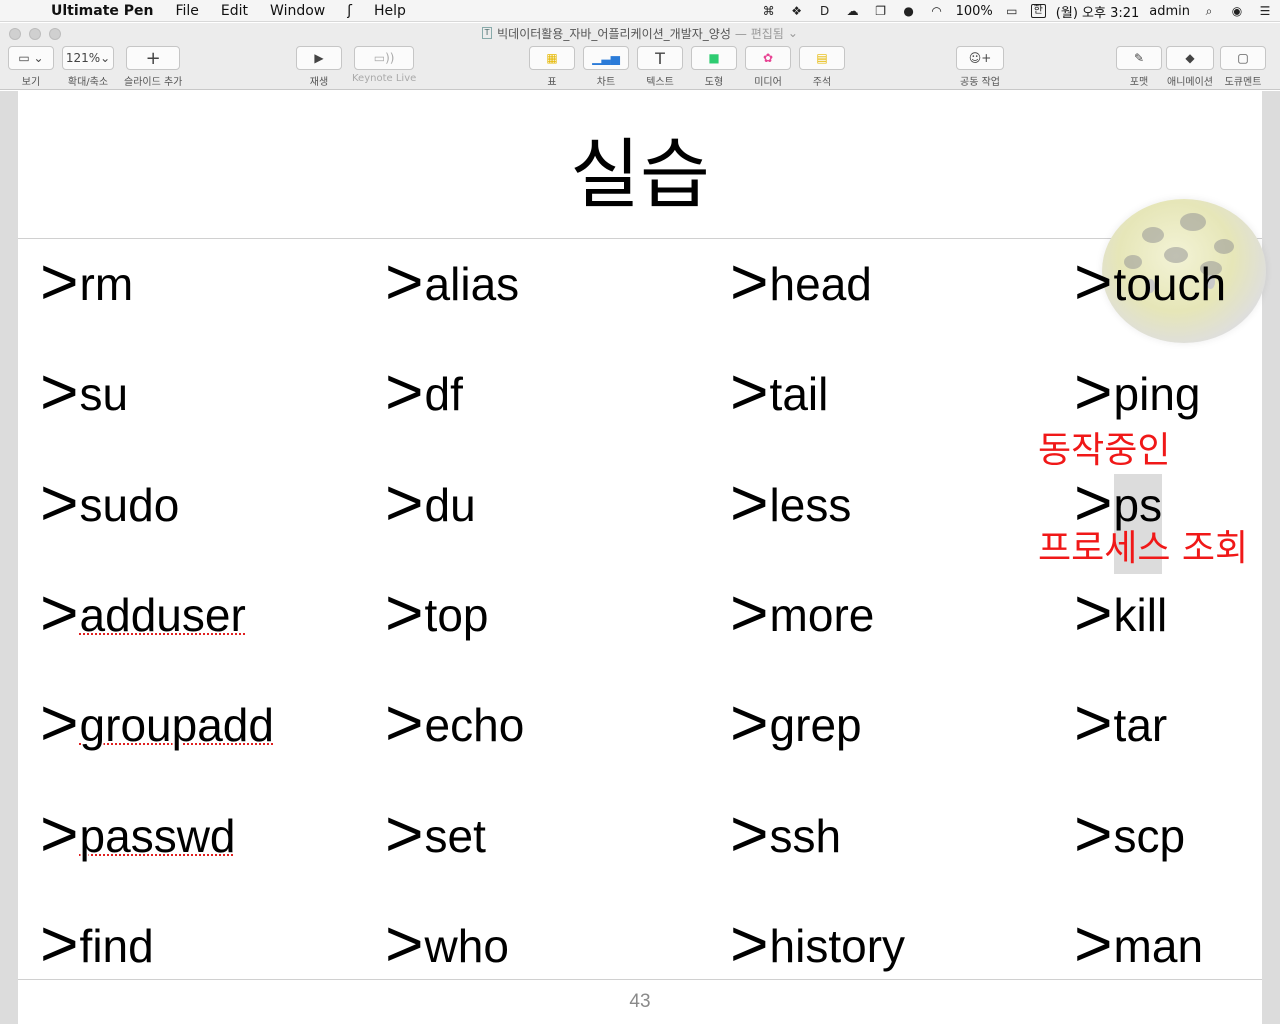 This screenshot has width=1280, height=1024. What do you see at coordinates (1139, 67) in the screenshot?
I see `format-button: ✎ 포맷` at bounding box center [1139, 67].